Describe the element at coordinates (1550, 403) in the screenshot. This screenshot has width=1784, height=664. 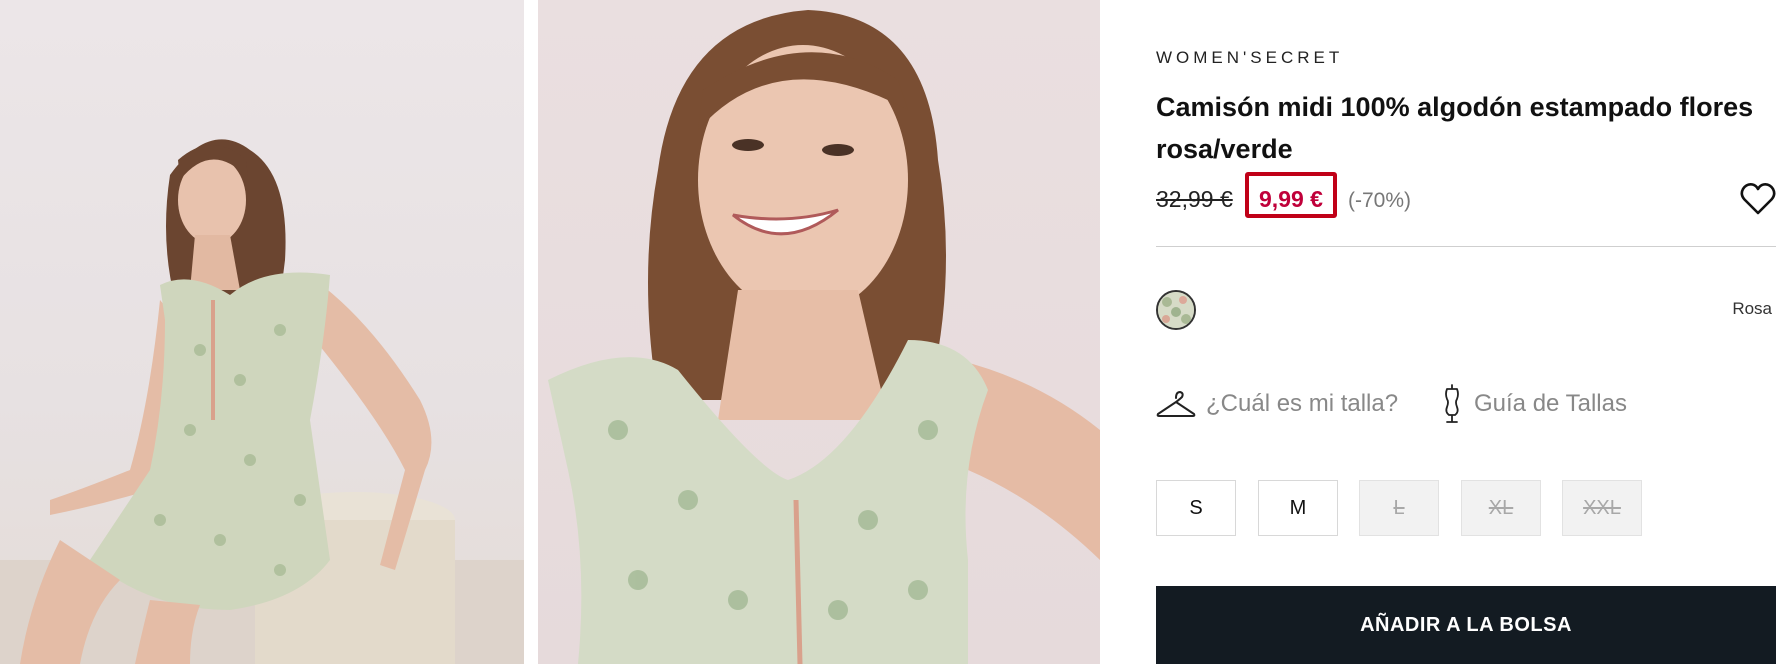
I see `size-guide-label: Guía de Tallas` at that location.